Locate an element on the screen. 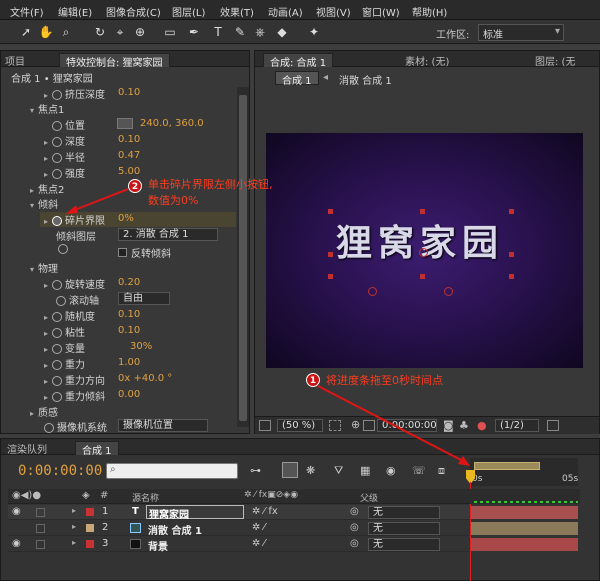 The image size is (600, 581). callout-2-arrowhead is located at coordinates (72, 209).